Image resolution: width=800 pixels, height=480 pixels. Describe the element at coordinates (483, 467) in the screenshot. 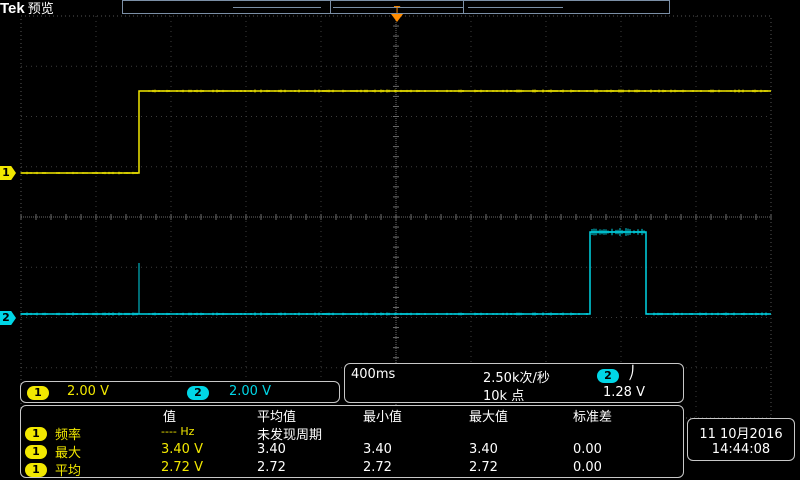

I see `measurement-max: 2.72` at that location.